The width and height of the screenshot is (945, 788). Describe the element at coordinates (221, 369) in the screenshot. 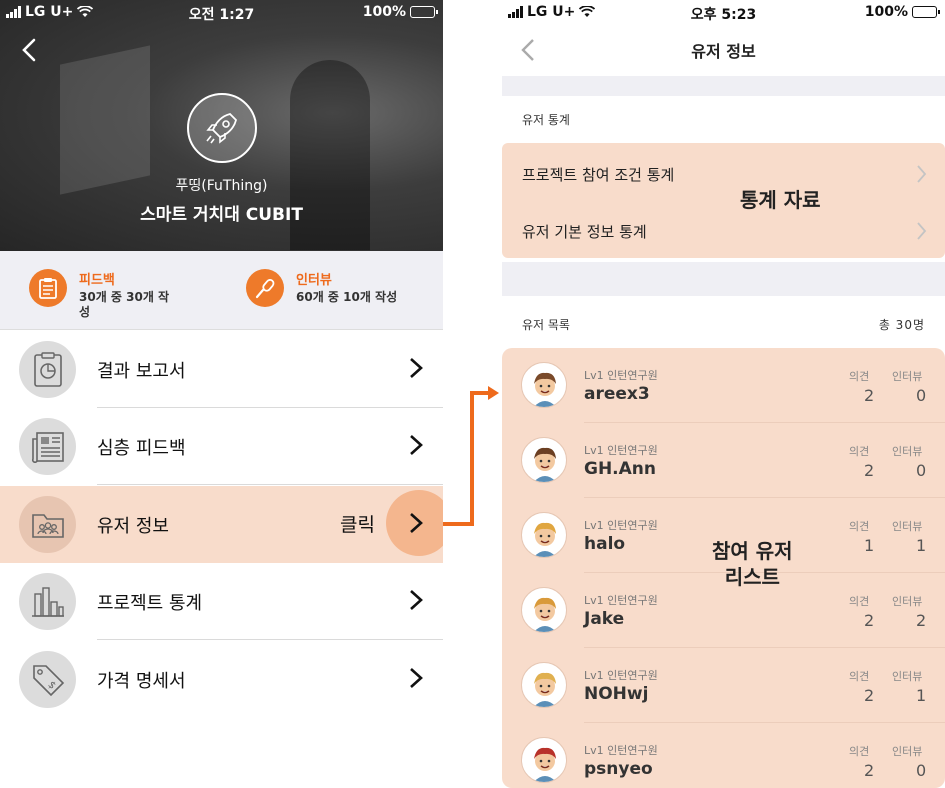

I see `menu-item-result-report: 결과 보고서` at that location.